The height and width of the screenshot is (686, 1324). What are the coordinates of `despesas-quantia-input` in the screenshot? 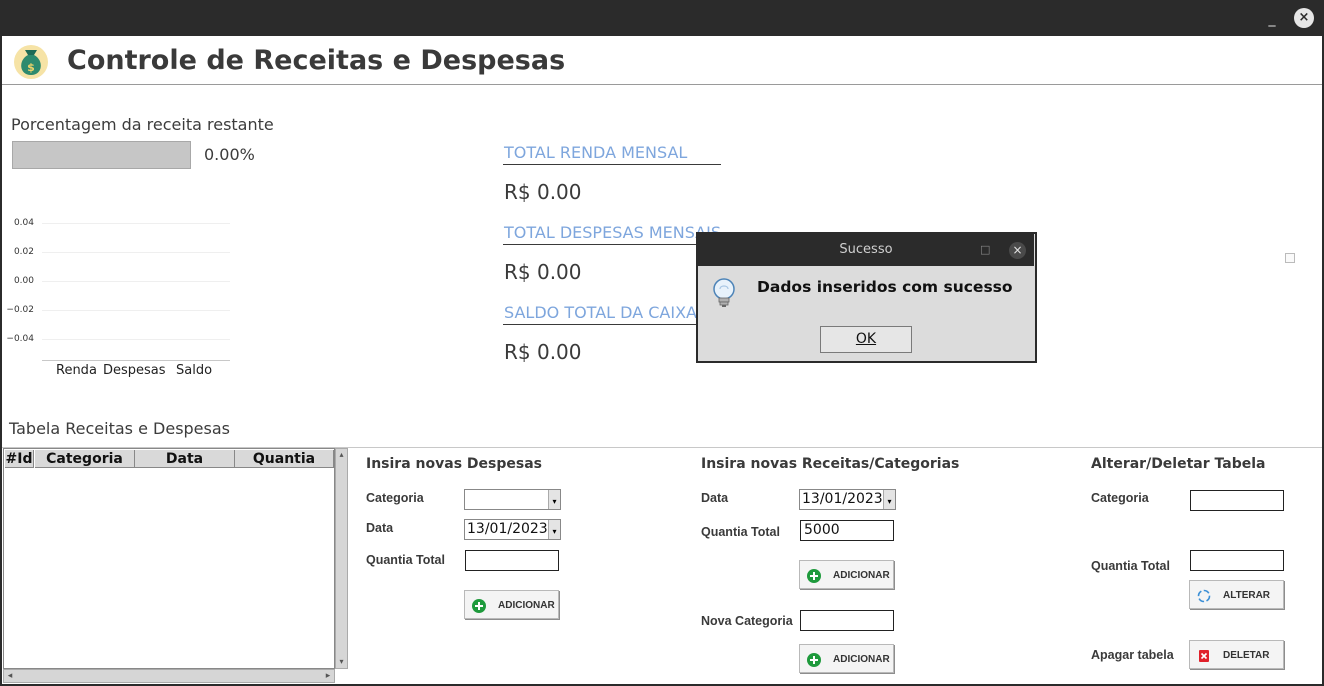 It's located at (512, 560).